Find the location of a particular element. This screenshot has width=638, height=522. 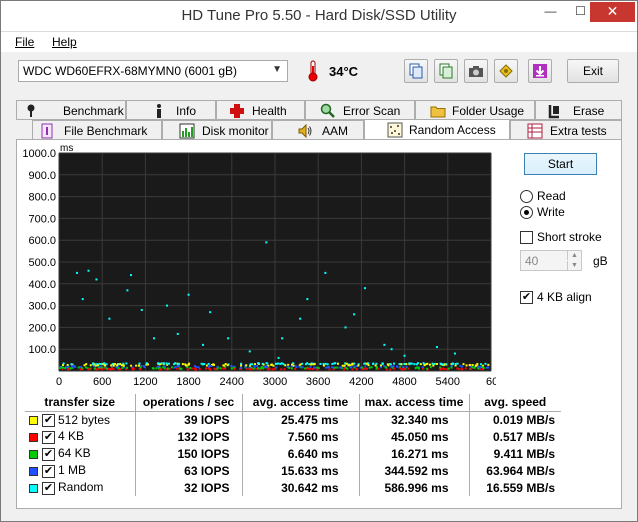

copy-screenshot-button is located at coordinates (446, 71).